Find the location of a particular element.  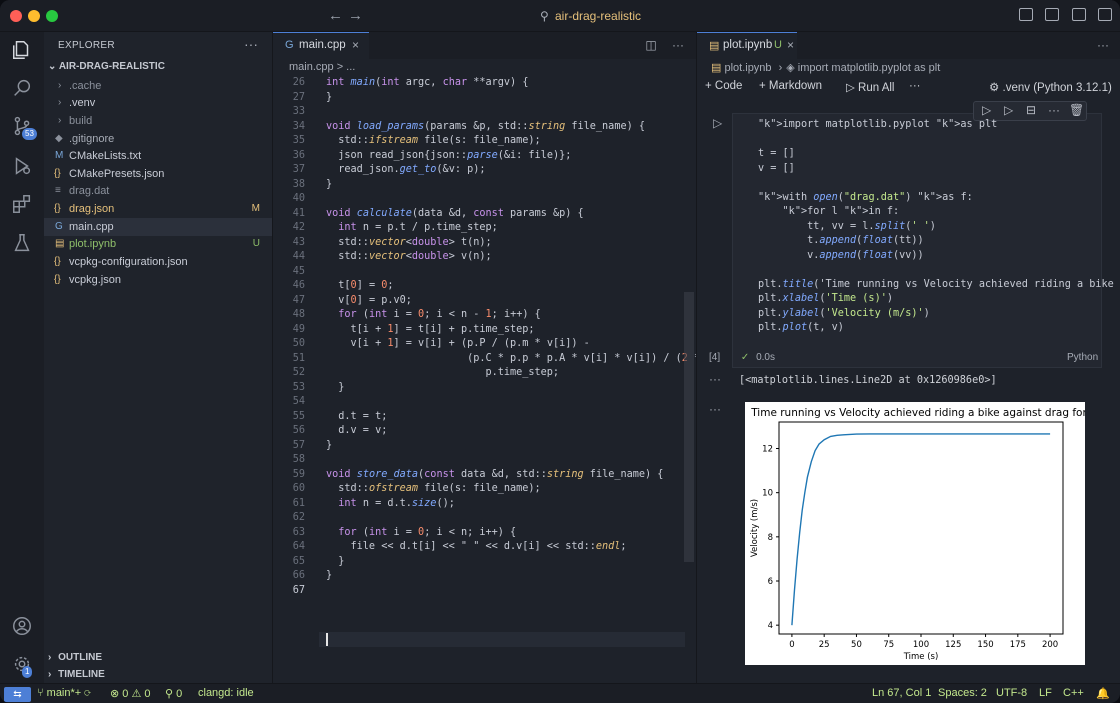

account-icon is located at coordinates (22, 626).